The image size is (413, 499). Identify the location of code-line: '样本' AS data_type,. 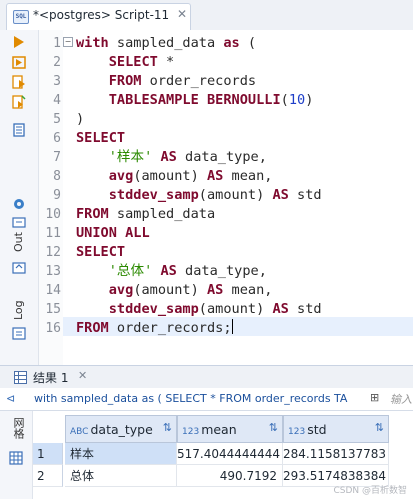
(171, 157).